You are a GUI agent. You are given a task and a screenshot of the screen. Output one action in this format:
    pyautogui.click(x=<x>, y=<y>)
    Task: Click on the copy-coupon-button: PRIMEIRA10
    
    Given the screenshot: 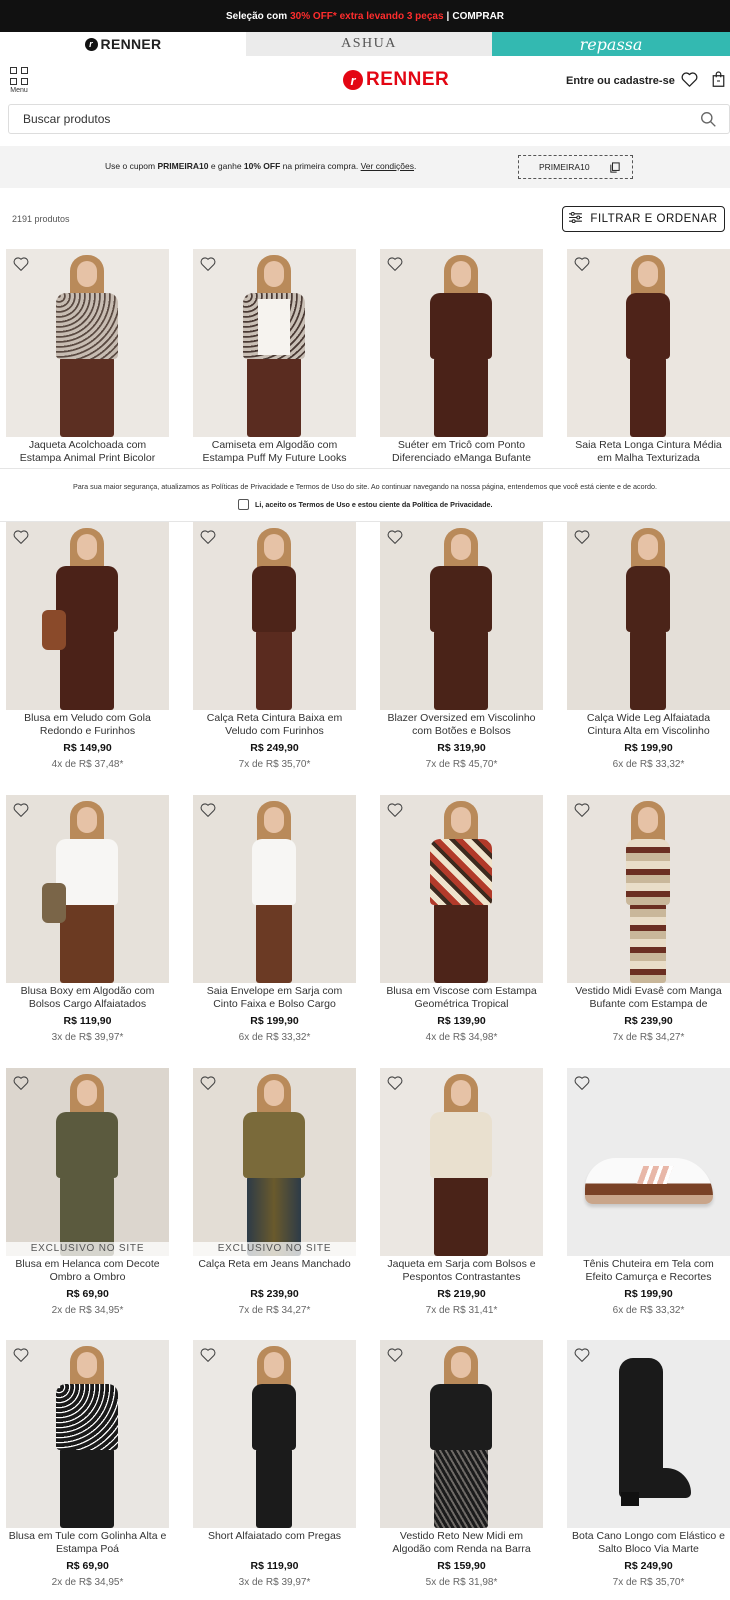 What is the action you would take?
    pyautogui.click(x=575, y=167)
    